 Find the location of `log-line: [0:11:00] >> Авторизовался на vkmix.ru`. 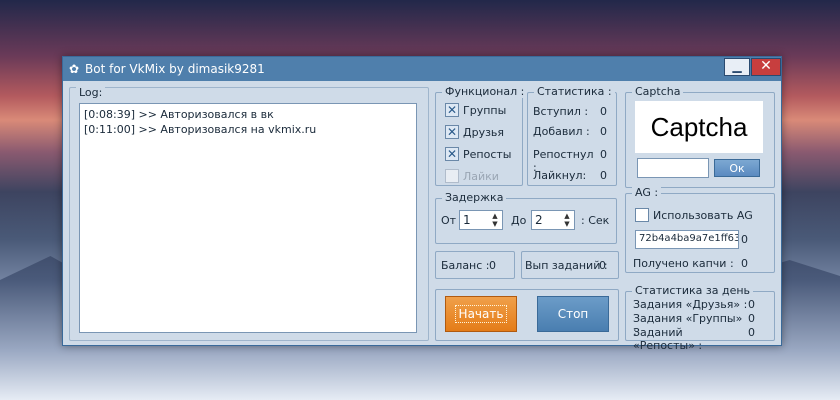

log-line: [0:11:00] >> Авторизовался на vkmix.ru is located at coordinates (200, 129).